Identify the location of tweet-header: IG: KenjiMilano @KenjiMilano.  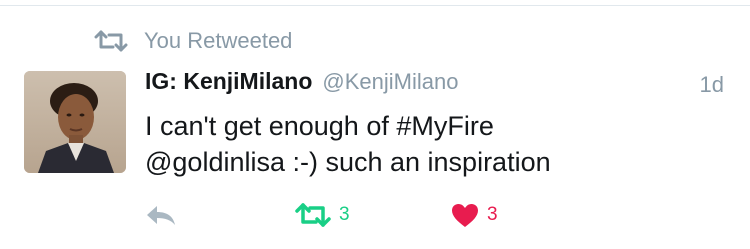
(301, 84).